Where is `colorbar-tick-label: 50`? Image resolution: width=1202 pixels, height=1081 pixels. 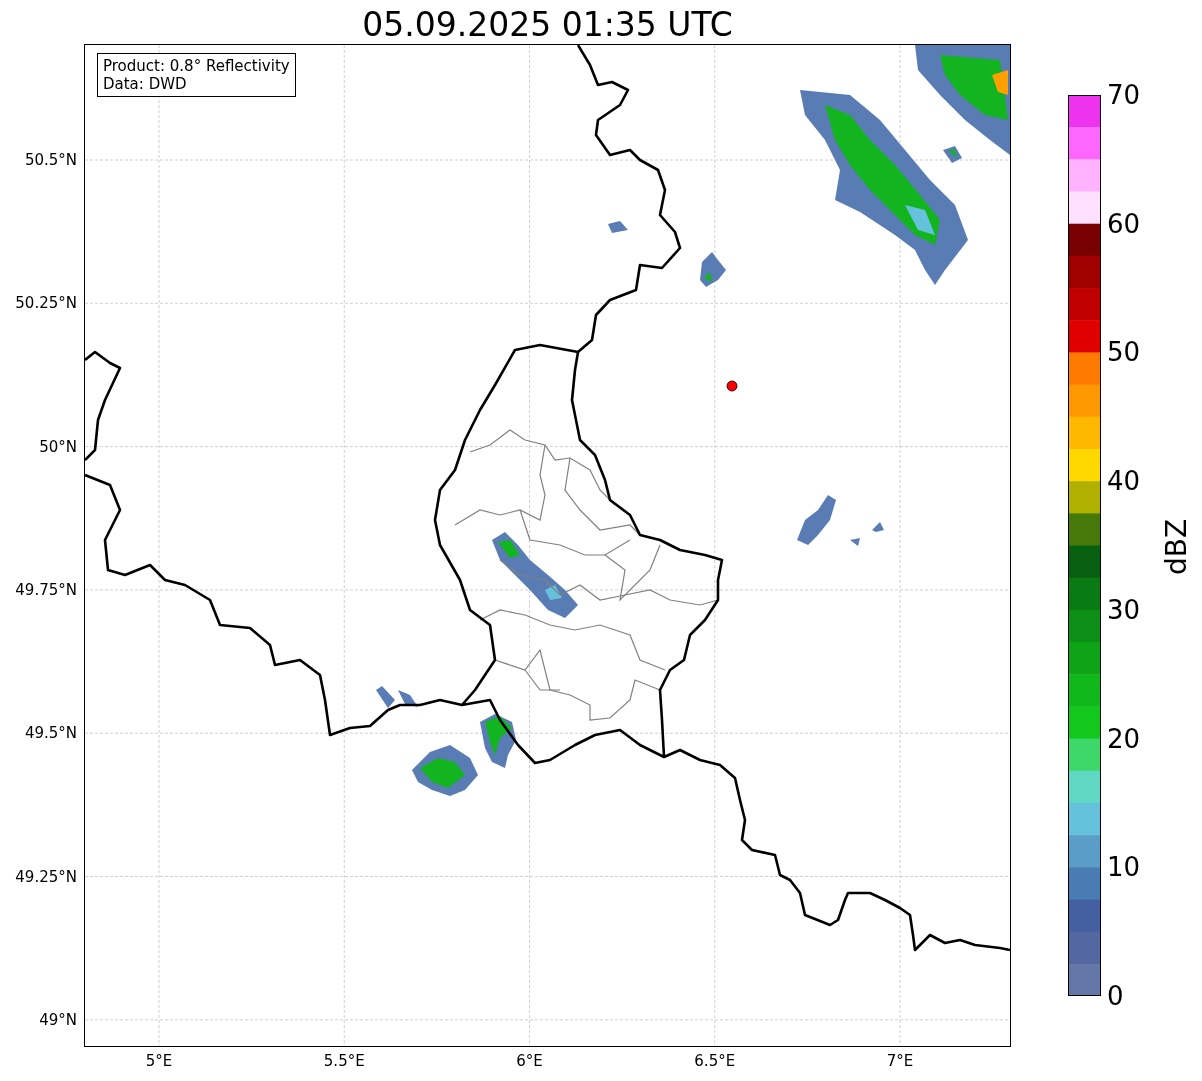 colorbar-tick-label: 50 is located at coordinates (1124, 352).